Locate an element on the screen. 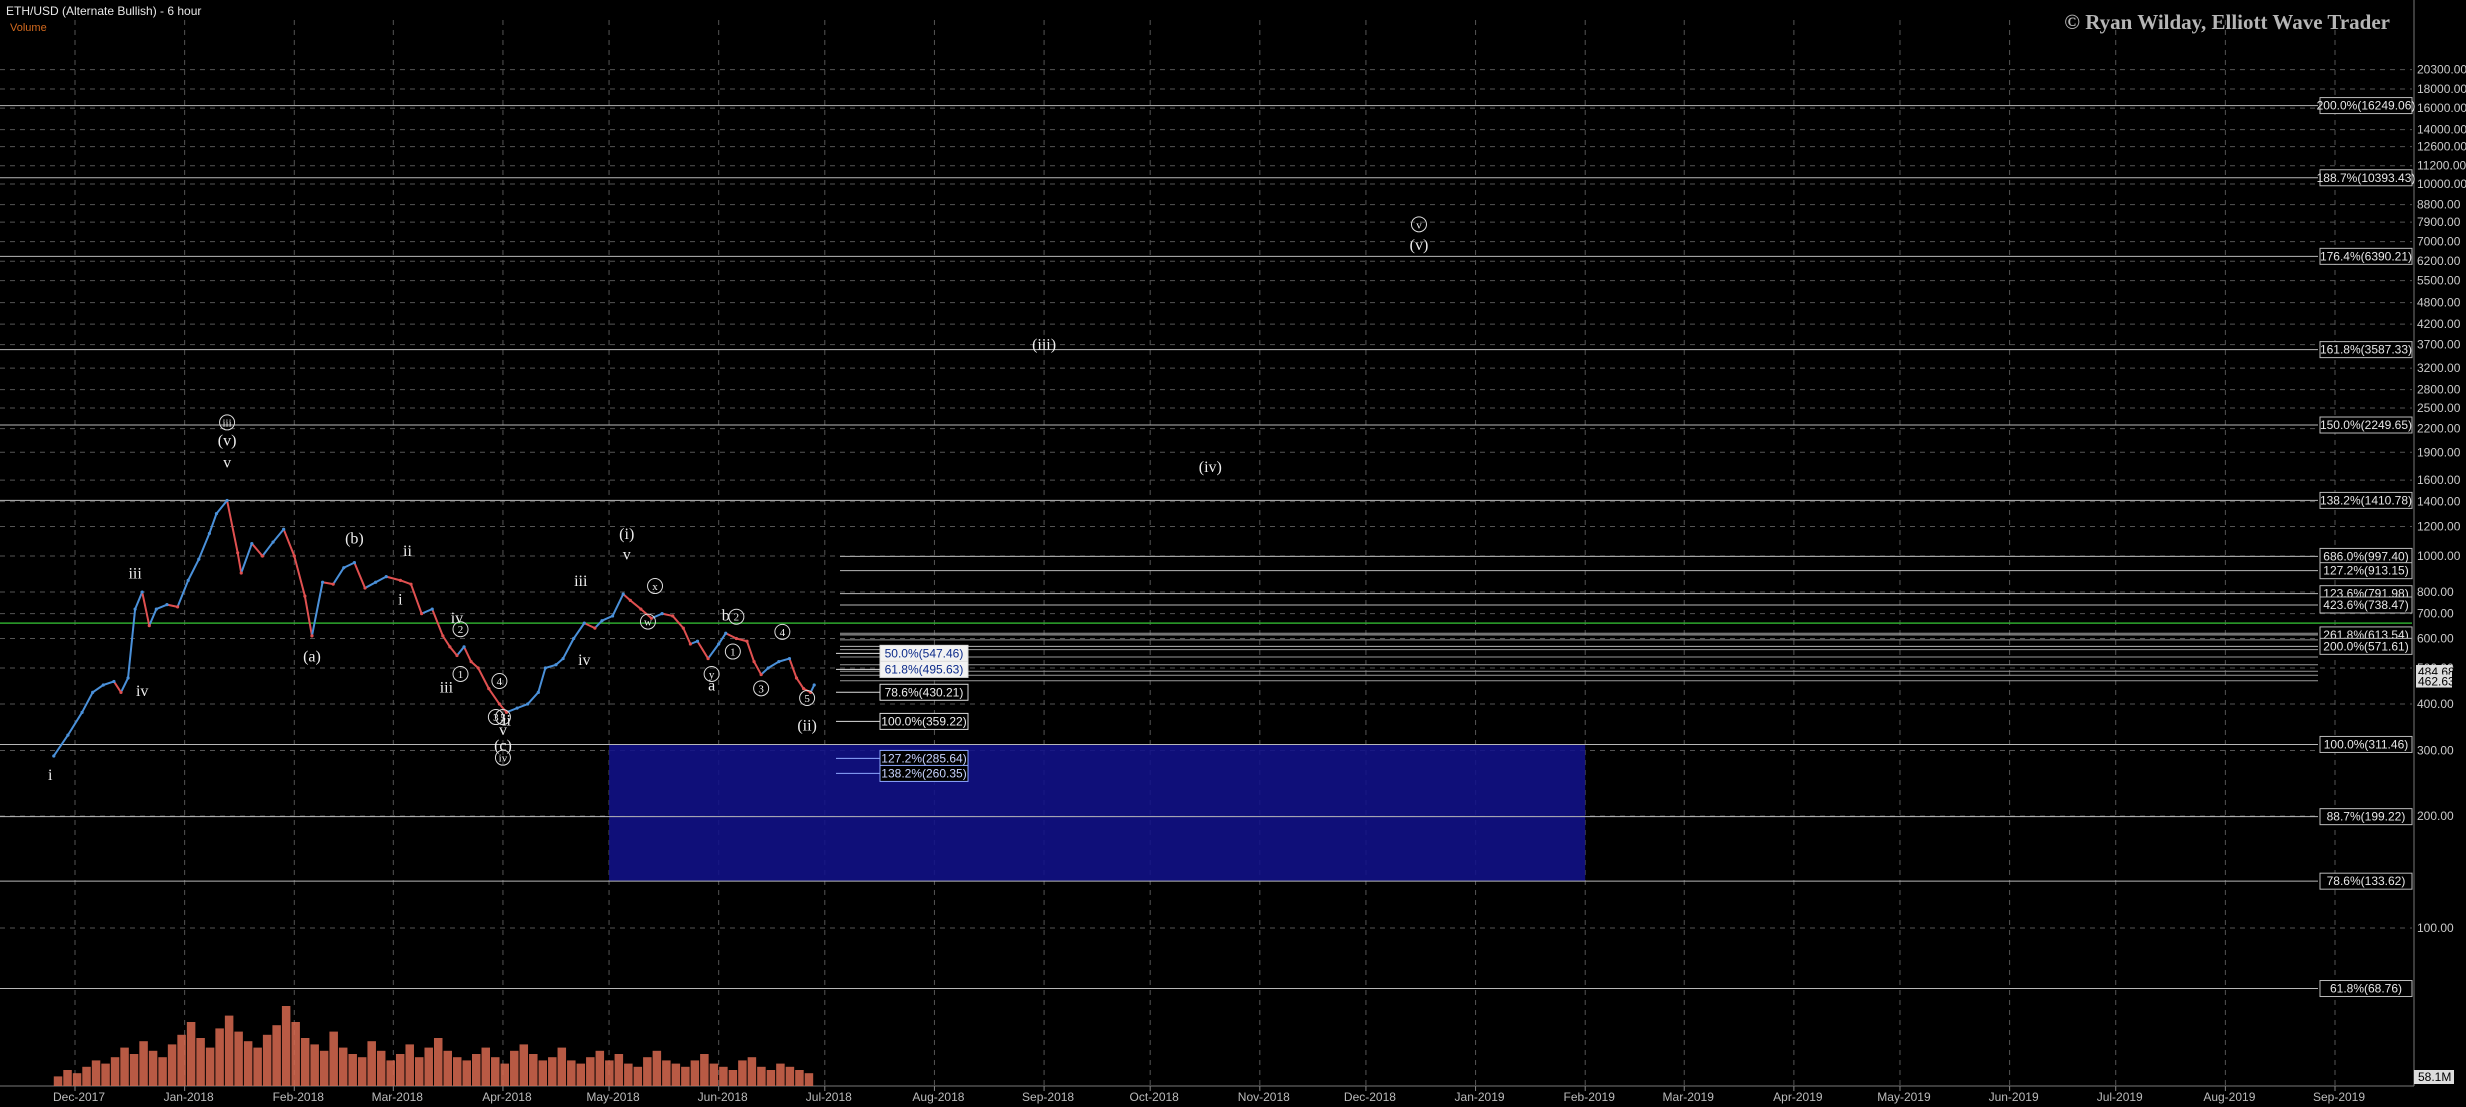  y-tick-label: 200.00 is located at coordinates (2435, 816).